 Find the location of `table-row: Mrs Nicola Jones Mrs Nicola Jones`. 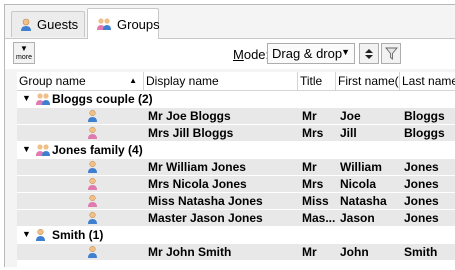

table-row: Mrs Nicola Jones Mrs Nicola Jones is located at coordinates (236, 184).